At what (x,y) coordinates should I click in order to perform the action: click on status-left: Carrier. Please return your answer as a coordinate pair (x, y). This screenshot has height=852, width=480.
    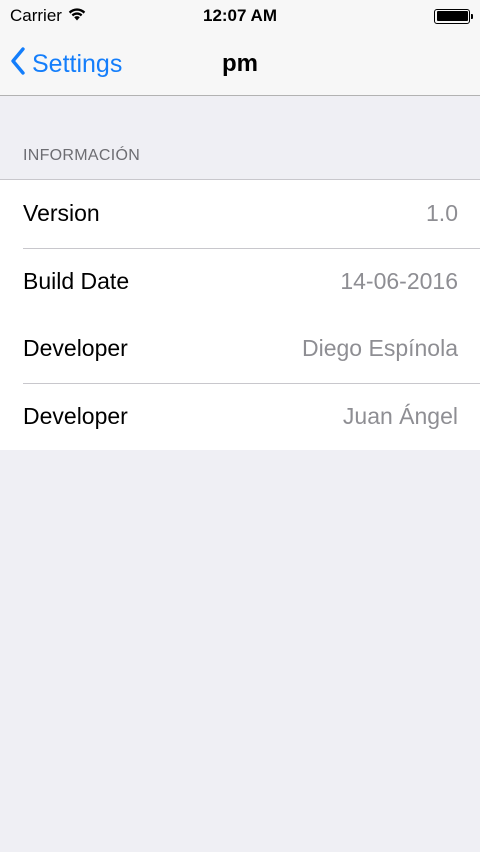
    Looking at the image, I should click on (48, 16).